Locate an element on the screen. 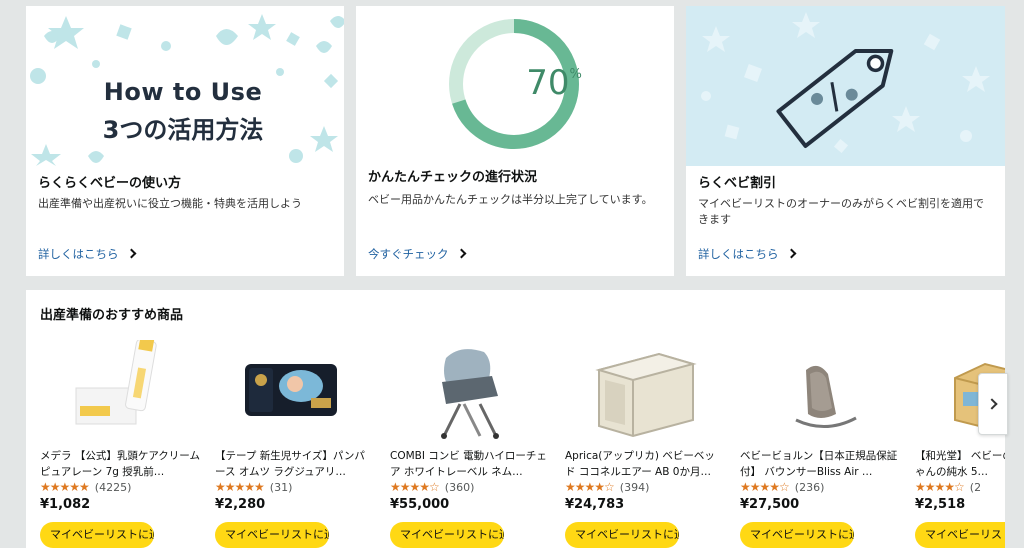  product-rating: ★★★★☆ (360) is located at coordinates (432, 487).